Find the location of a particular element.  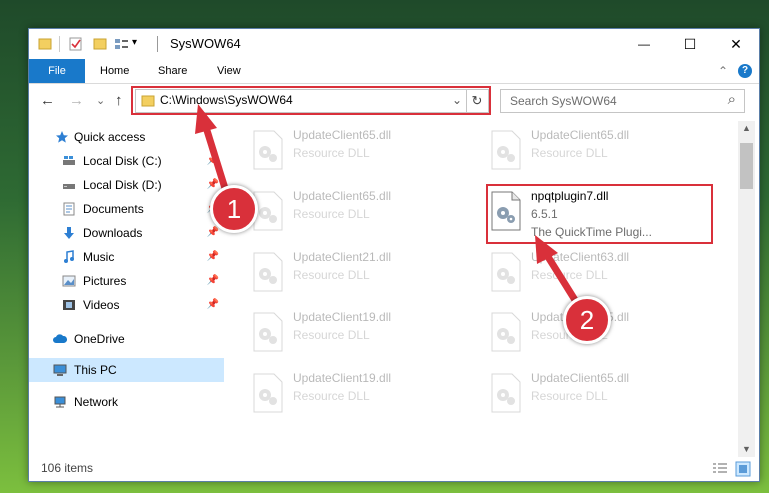

callout-badge-2: 2 is located at coordinates (587, 320).